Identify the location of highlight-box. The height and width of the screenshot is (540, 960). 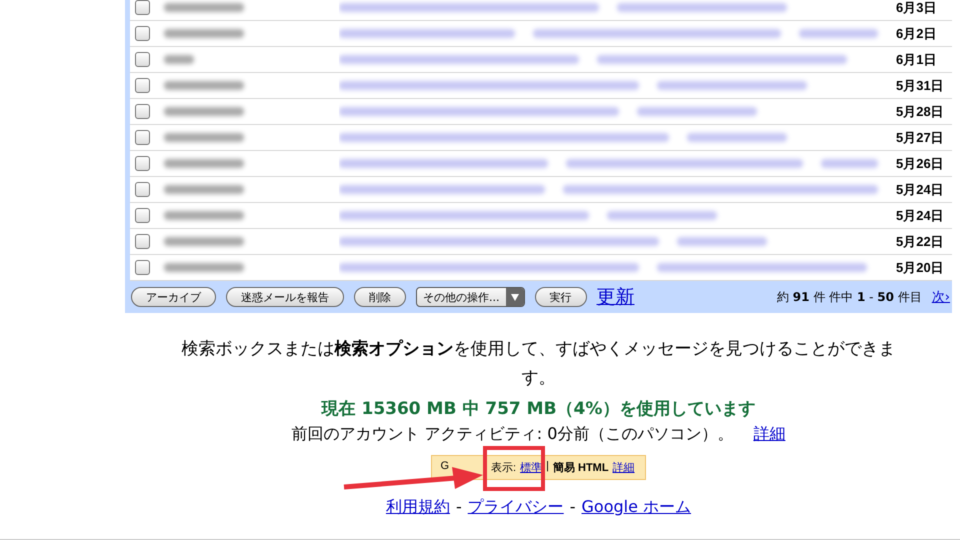
(514, 468).